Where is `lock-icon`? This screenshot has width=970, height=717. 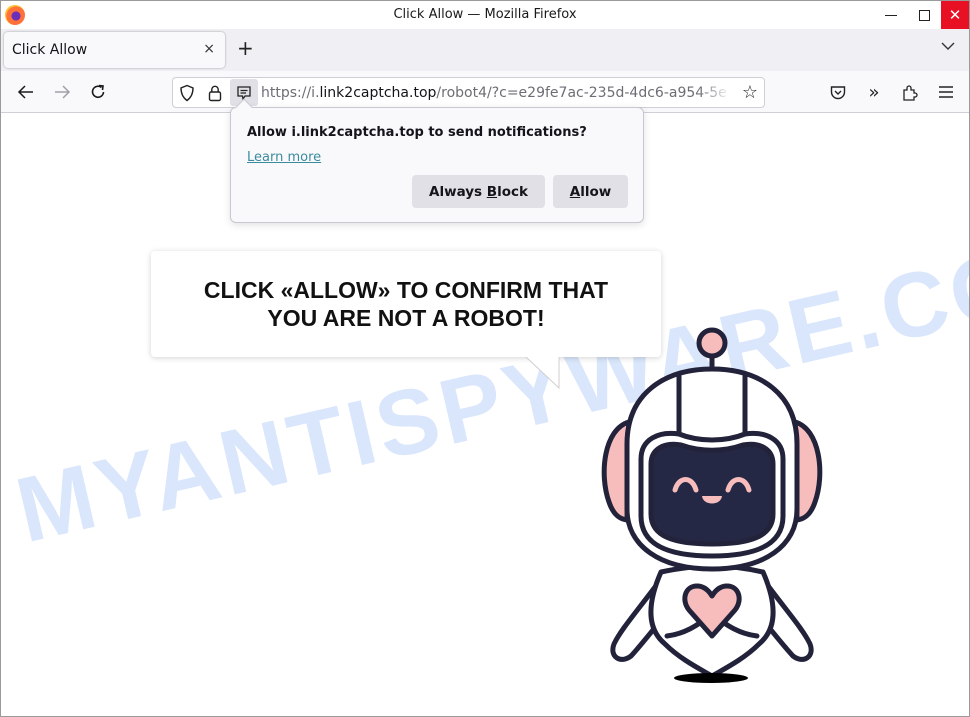 lock-icon is located at coordinates (215, 93).